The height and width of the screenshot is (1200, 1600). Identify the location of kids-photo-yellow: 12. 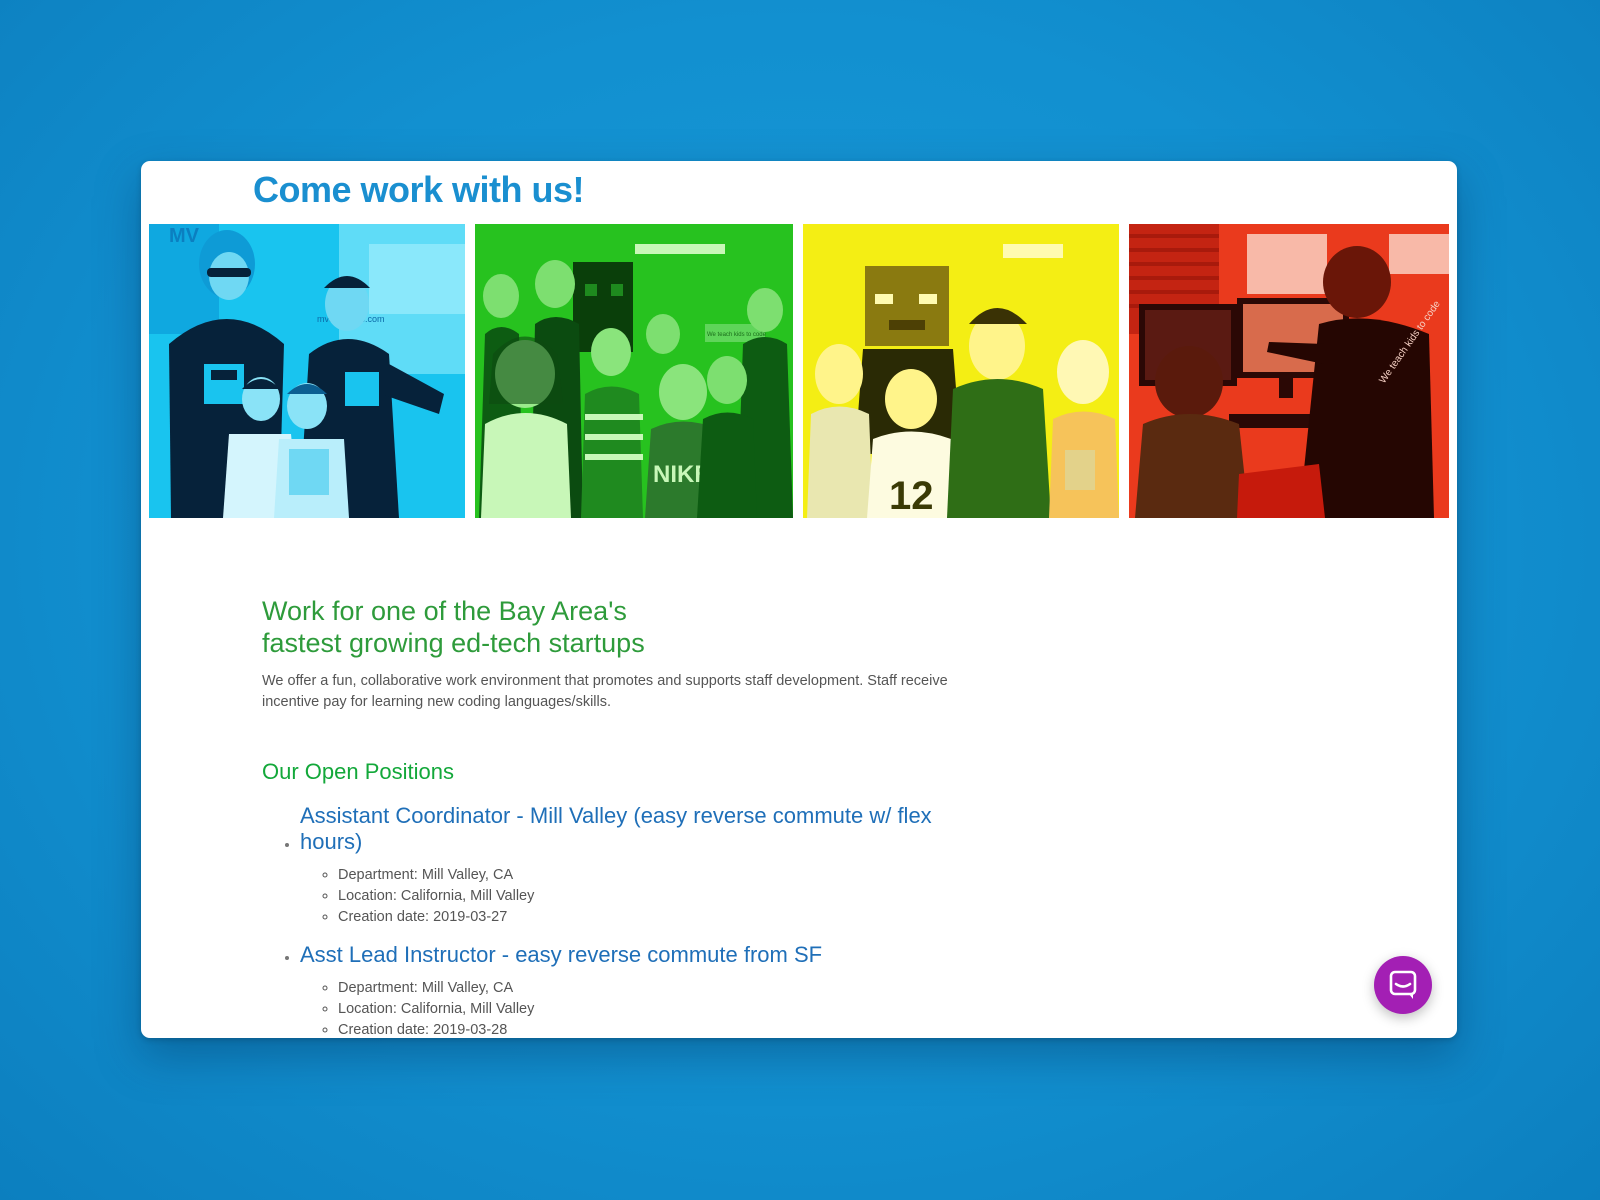
(961, 371).